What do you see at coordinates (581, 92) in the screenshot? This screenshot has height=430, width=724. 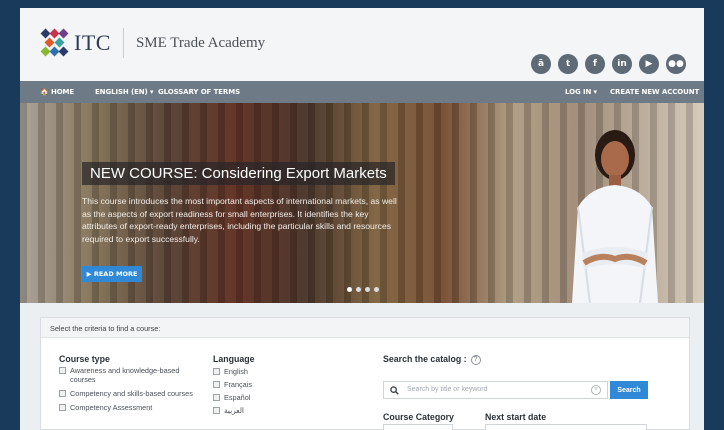 I see `nav-login-menu: LOG IN ▾` at bounding box center [581, 92].